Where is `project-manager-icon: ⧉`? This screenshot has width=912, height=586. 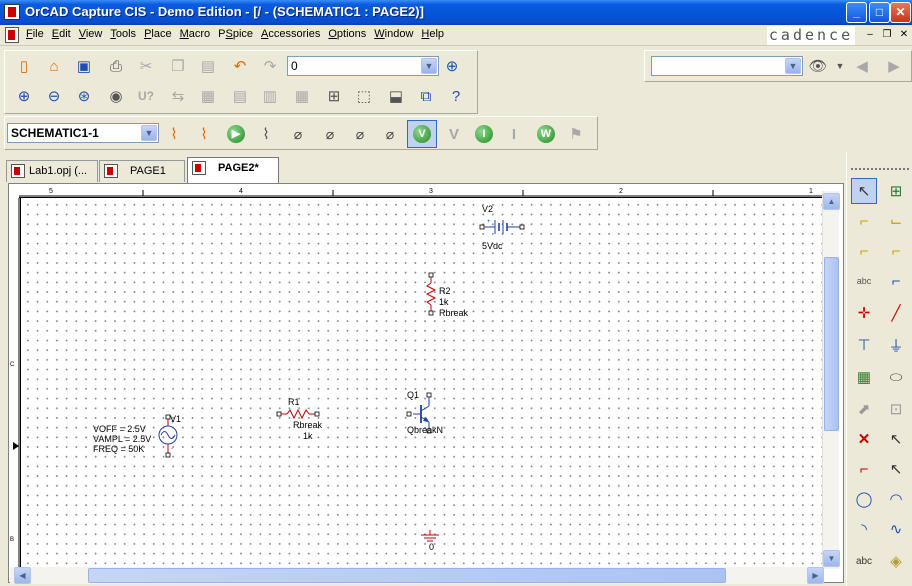
project-manager-icon: ⧉ is located at coordinates (426, 96).